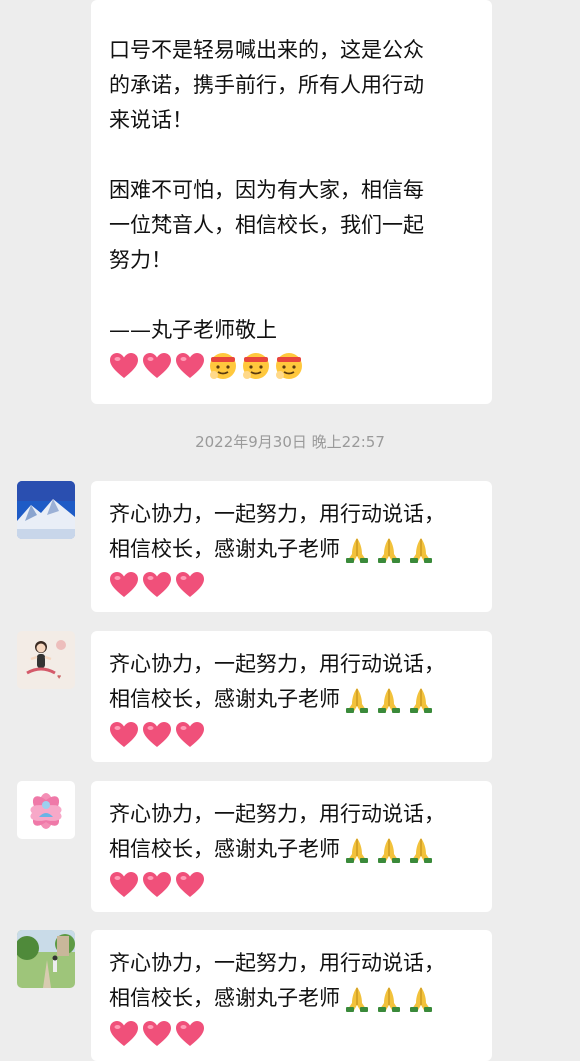 This screenshot has height=1061, width=580. Describe the element at coordinates (266, 225) in the screenshot. I see `message-text-line: 一位梵音人，相信校长，我们一起` at that location.